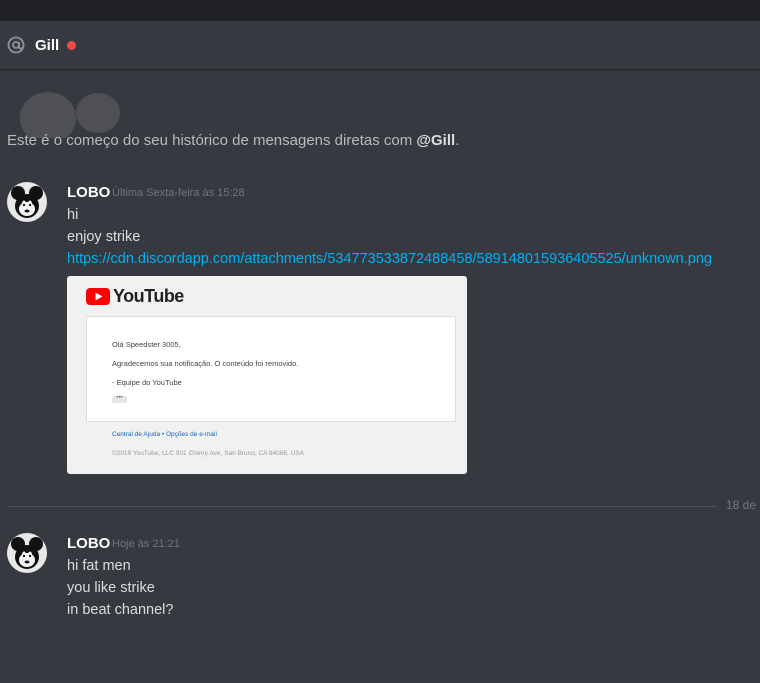 Image resolution: width=760 pixels, height=683 pixels. What do you see at coordinates (146, 544) in the screenshot?
I see `message-timestamp: Hoje às 21:21` at bounding box center [146, 544].